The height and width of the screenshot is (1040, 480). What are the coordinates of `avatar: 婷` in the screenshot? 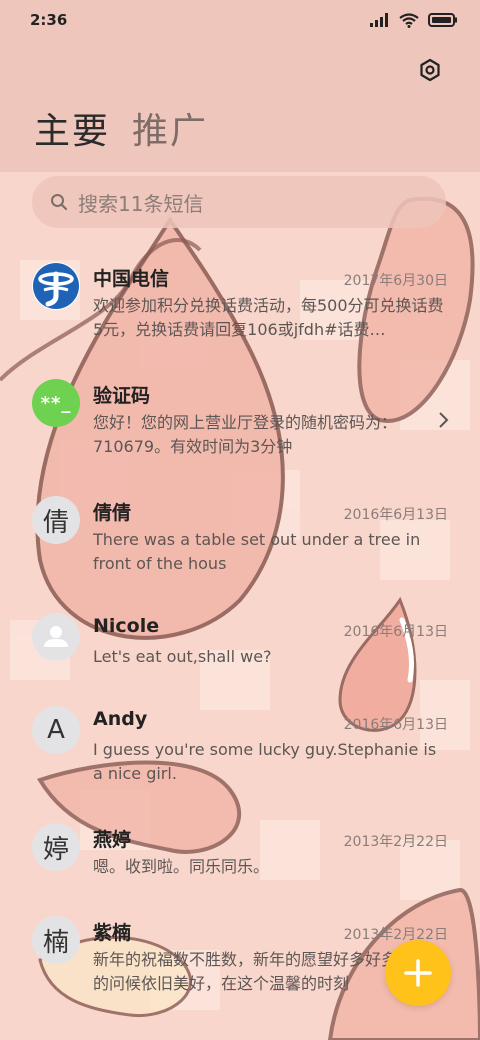 It's located at (56, 847).